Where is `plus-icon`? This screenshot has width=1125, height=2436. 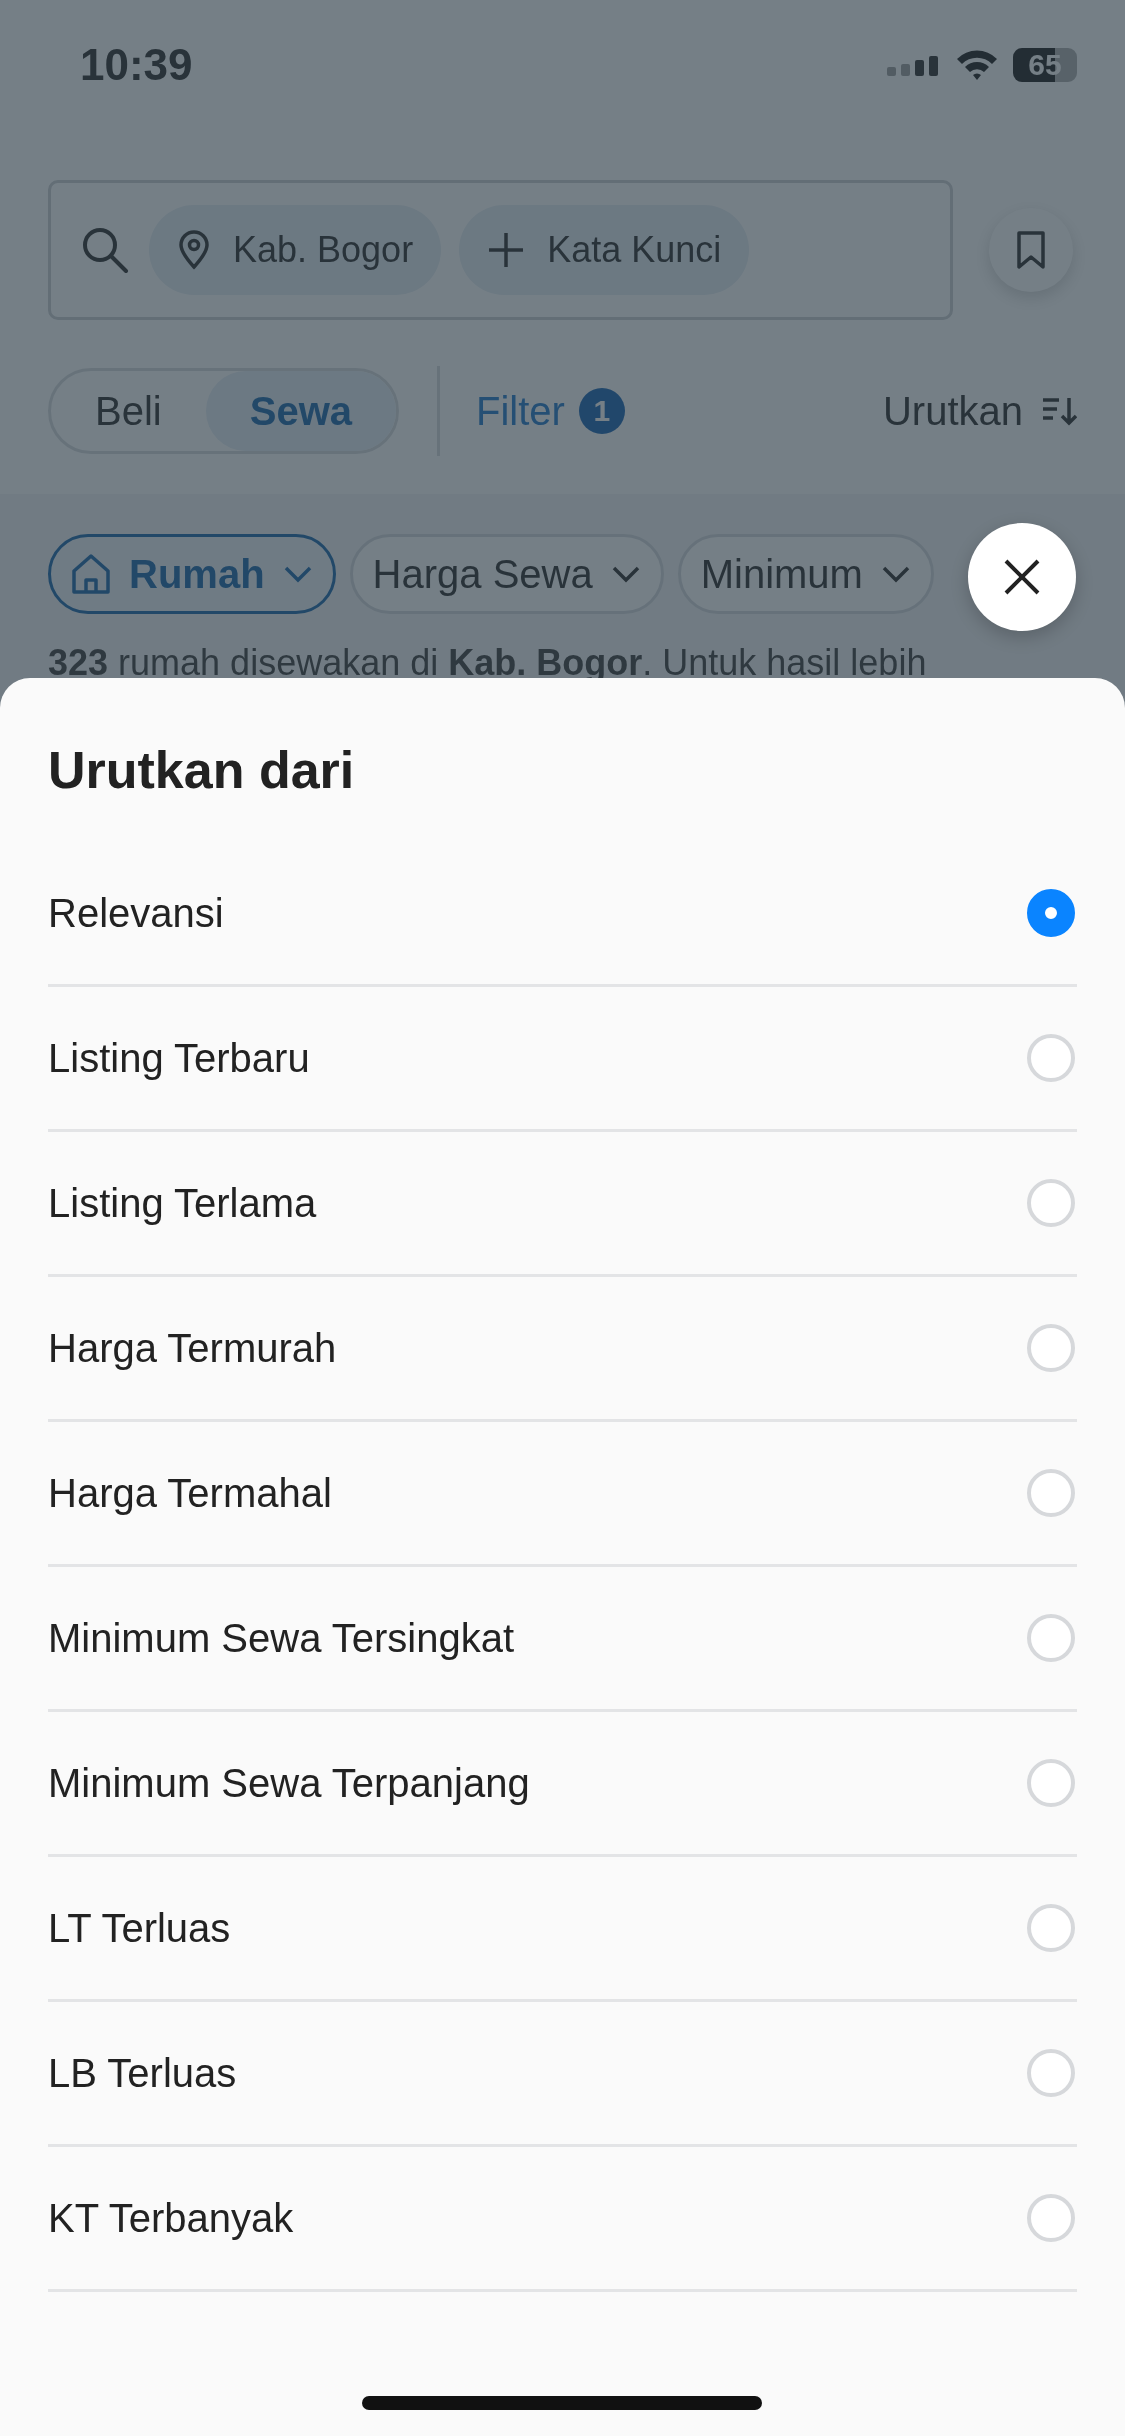 plus-icon is located at coordinates (506, 250).